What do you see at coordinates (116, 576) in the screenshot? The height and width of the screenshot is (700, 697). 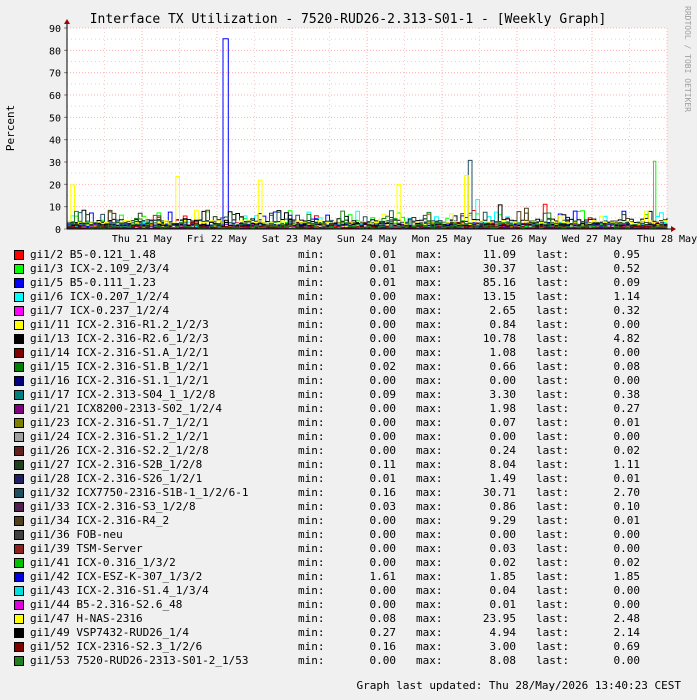 I see `legend-series-name: gi1/42 ICX-ESZ-K-307_1/3/2` at bounding box center [116, 576].